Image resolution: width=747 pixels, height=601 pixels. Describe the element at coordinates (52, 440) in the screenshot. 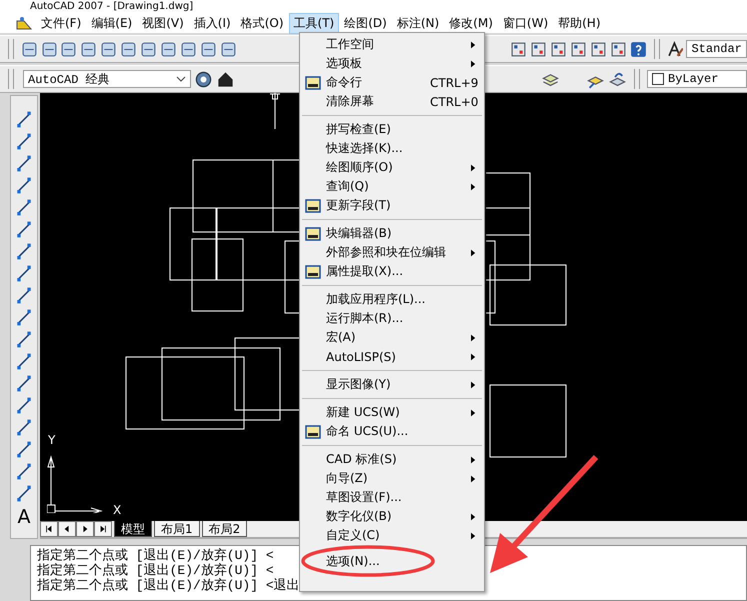

I see `y-axis-label: Y` at that location.